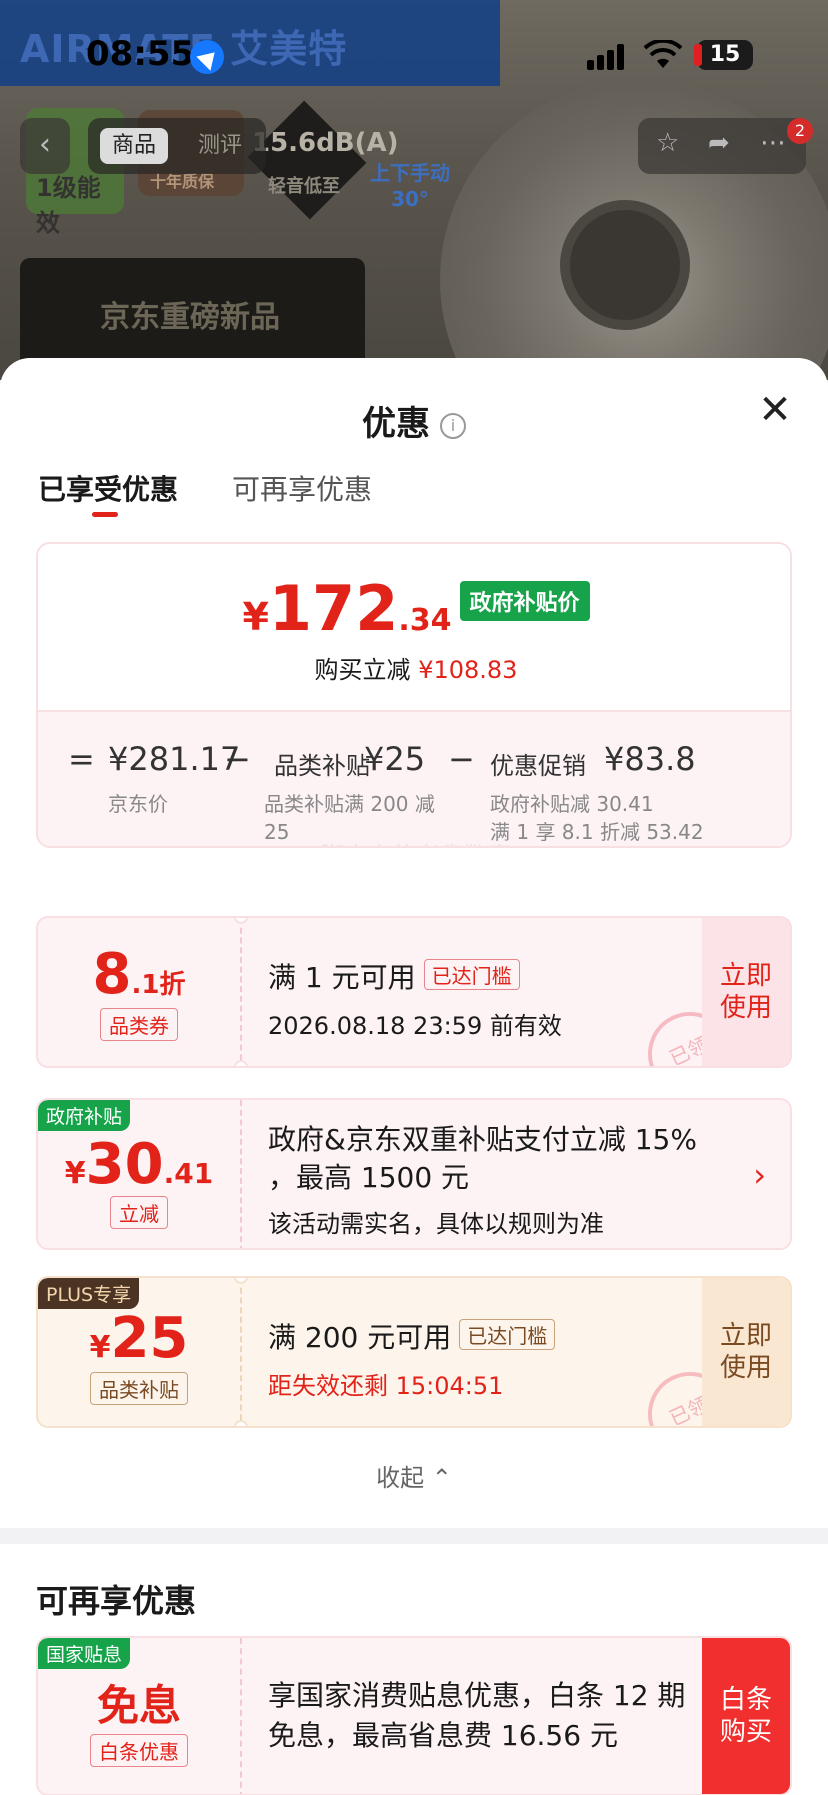 The height and width of the screenshot is (1795, 828). I want to click on jd-price-label: 京东价, so click(138, 804).